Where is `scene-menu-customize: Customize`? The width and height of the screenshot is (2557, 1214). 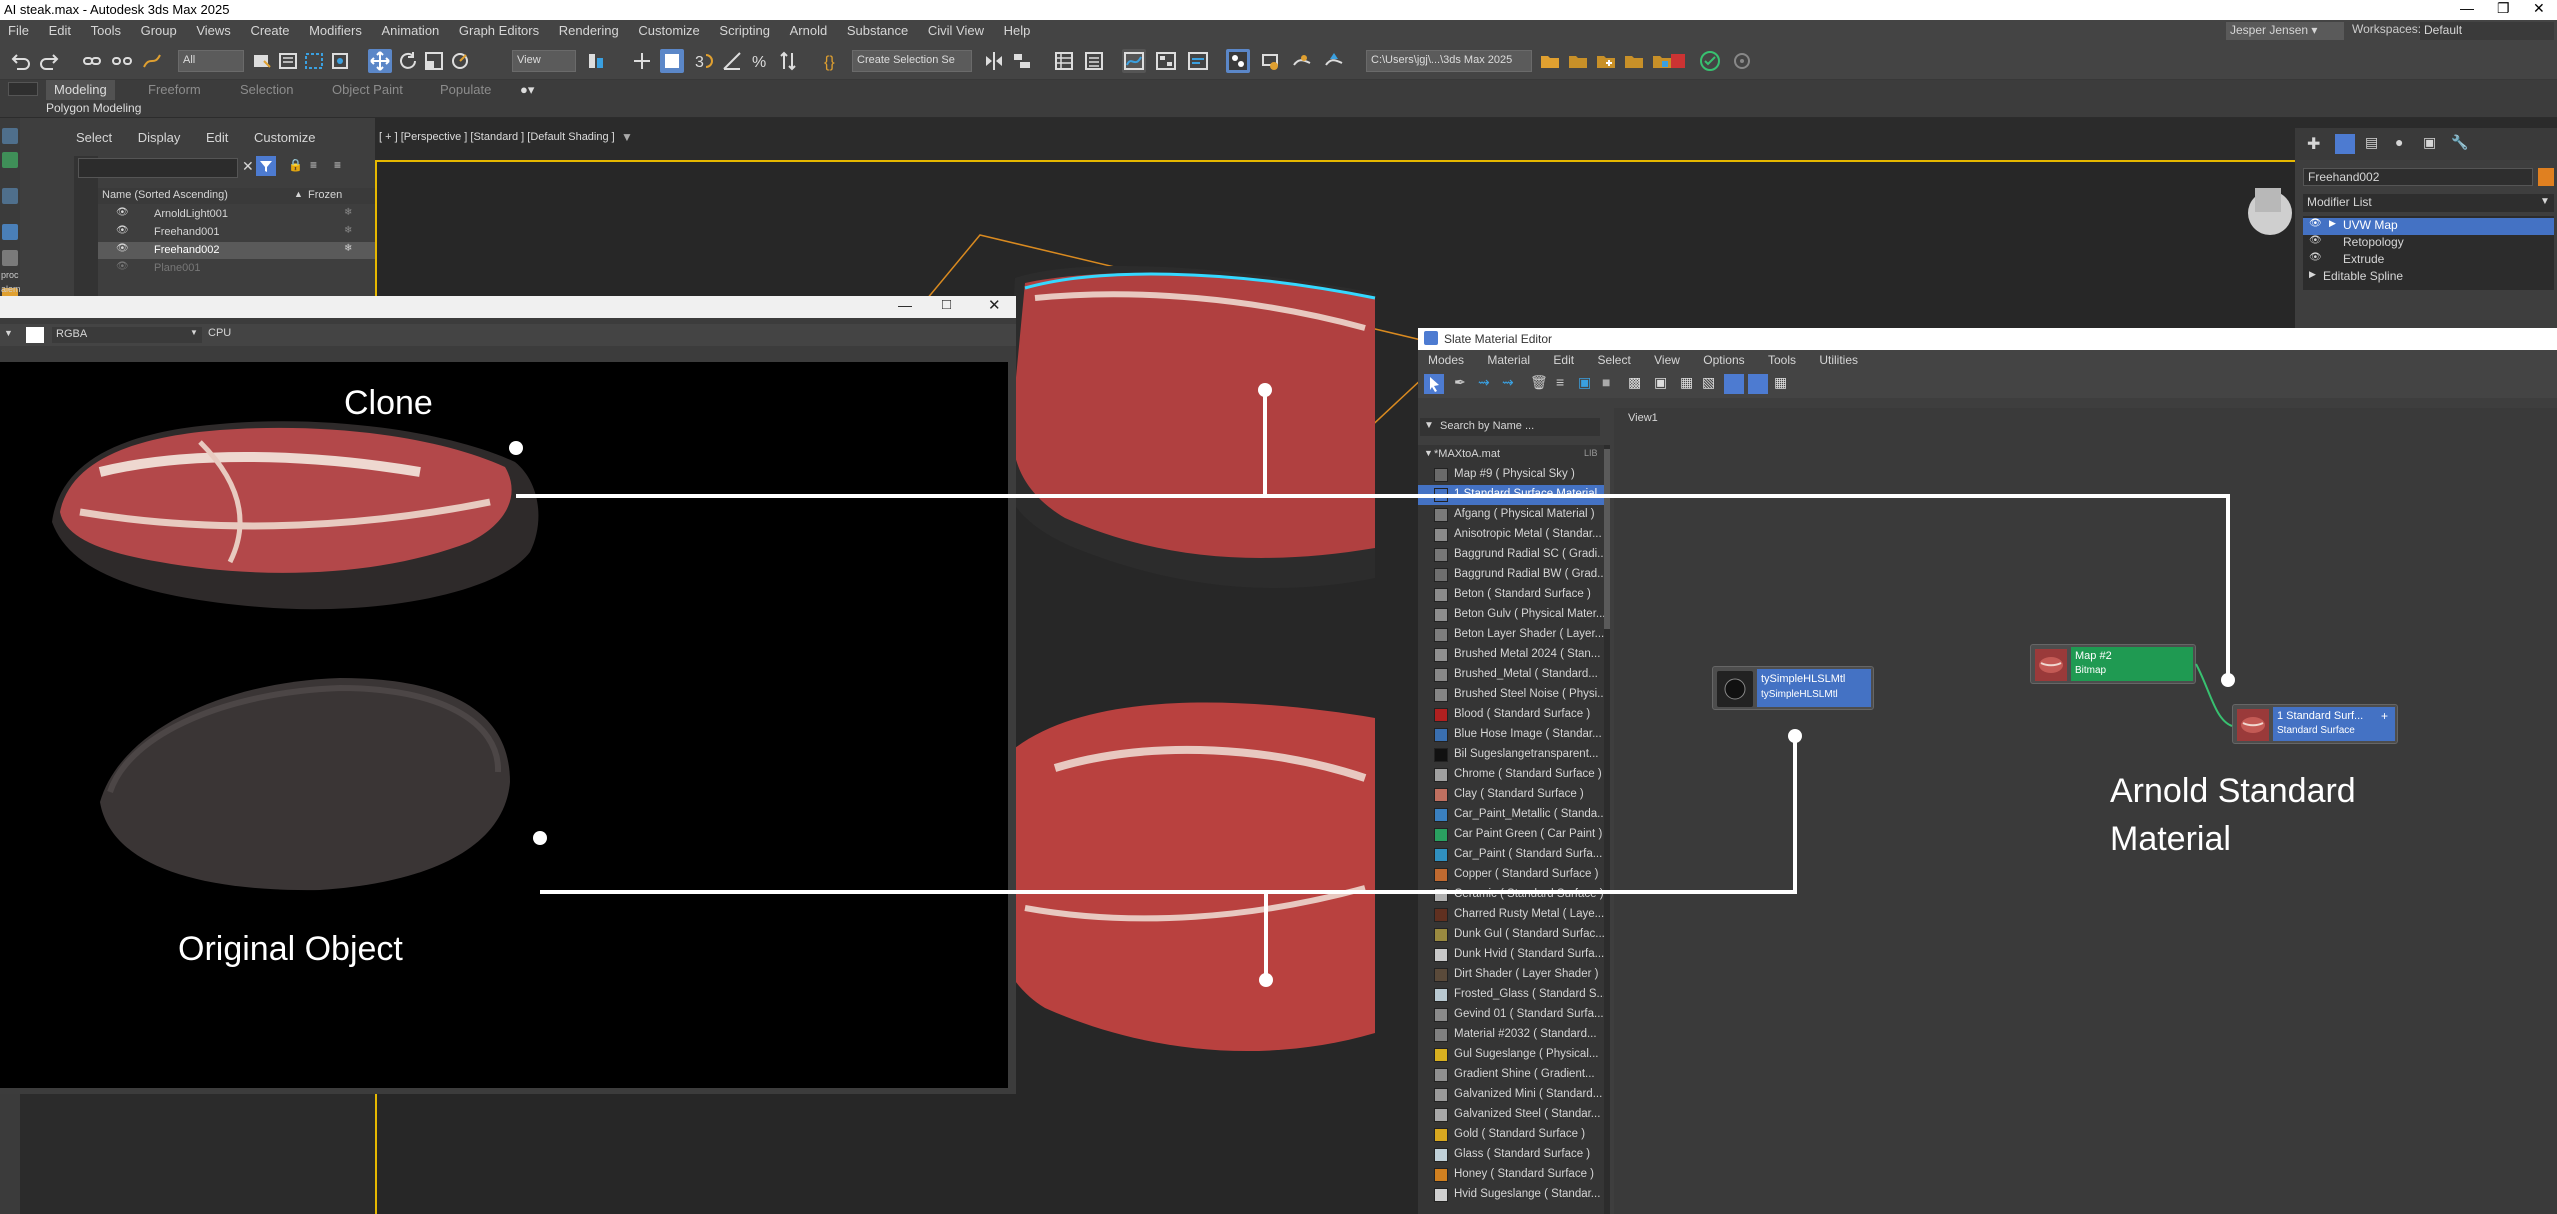 scene-menu-customize: Customize is located at coordinates (284, 137).